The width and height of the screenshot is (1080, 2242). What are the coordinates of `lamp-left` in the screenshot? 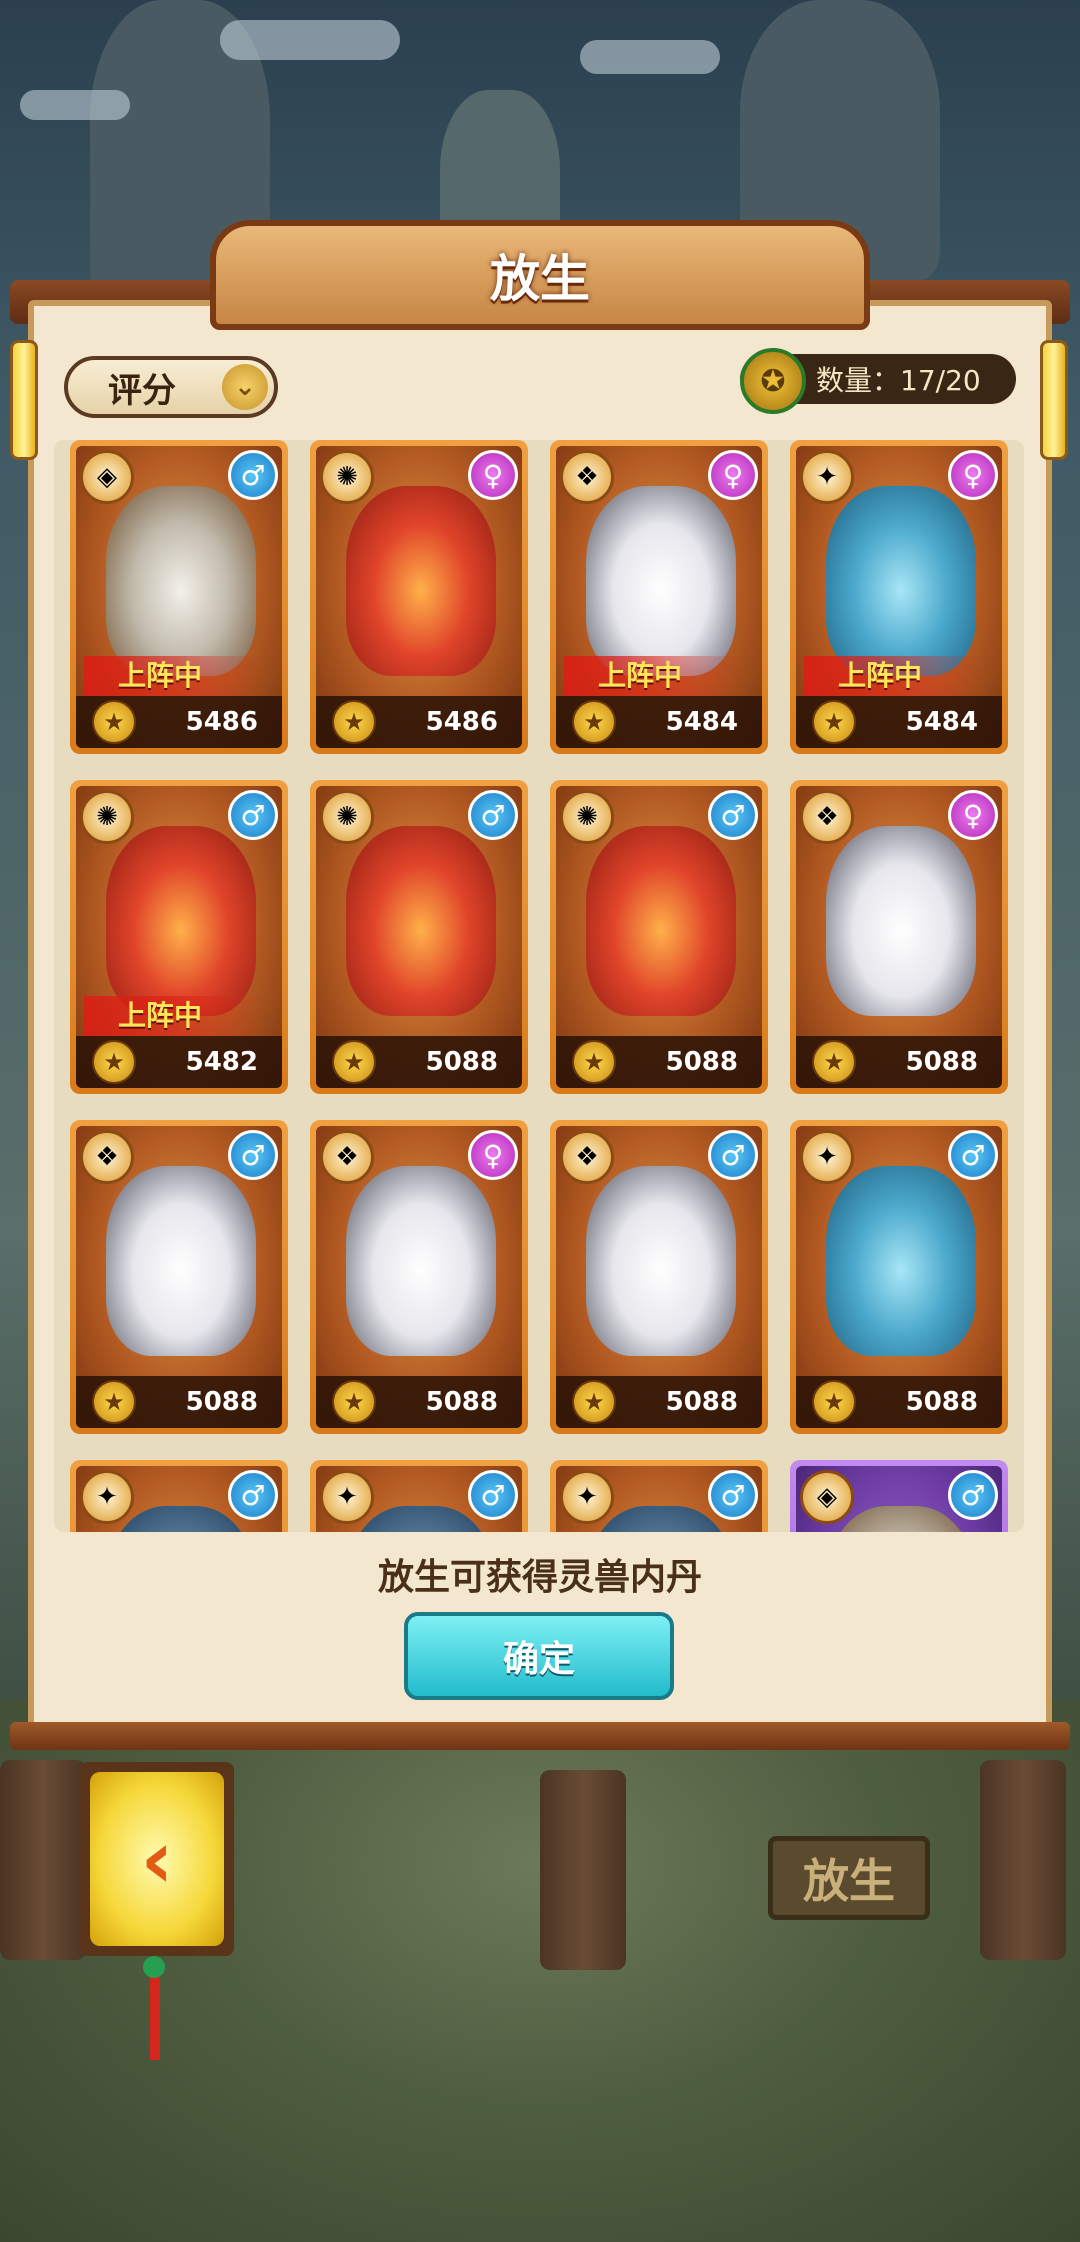 It's located at (24, 400).